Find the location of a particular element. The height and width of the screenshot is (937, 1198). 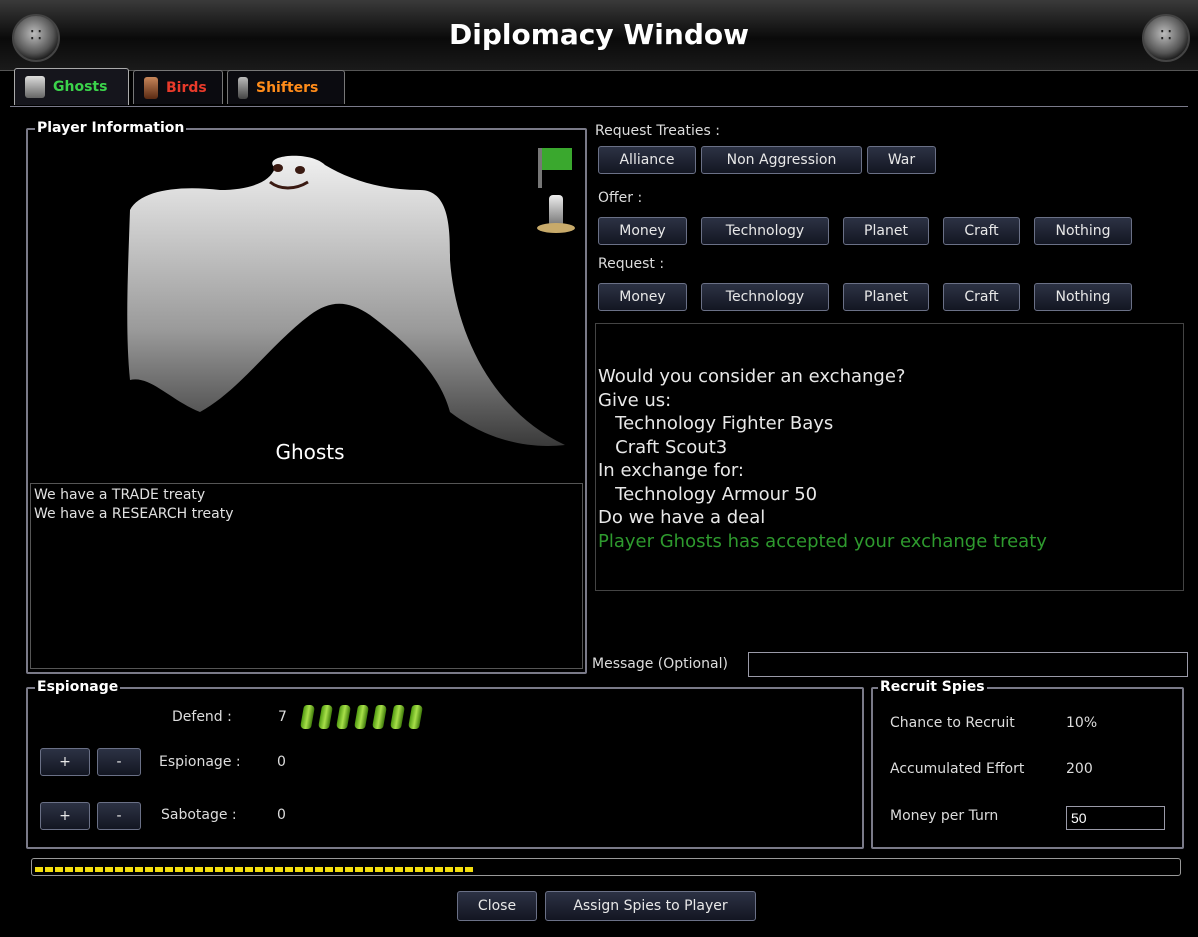

accumulated-effort-label: Accumulated Effort is located at coordinates (957, 769).